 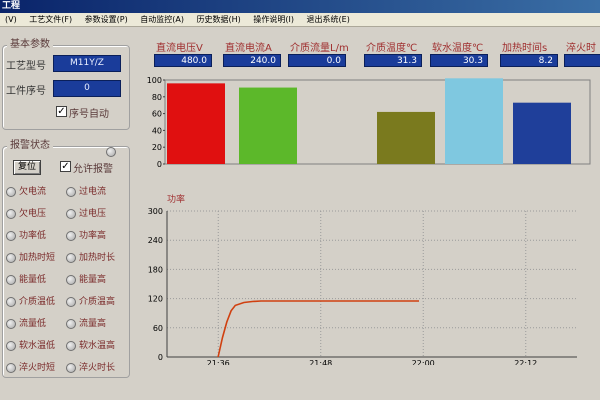 What do you see at coordinates (162, 19) in the screenshot?
I see `menu-item-auto-monitor: 自动监控(A)` at bounding box center [162, 19].